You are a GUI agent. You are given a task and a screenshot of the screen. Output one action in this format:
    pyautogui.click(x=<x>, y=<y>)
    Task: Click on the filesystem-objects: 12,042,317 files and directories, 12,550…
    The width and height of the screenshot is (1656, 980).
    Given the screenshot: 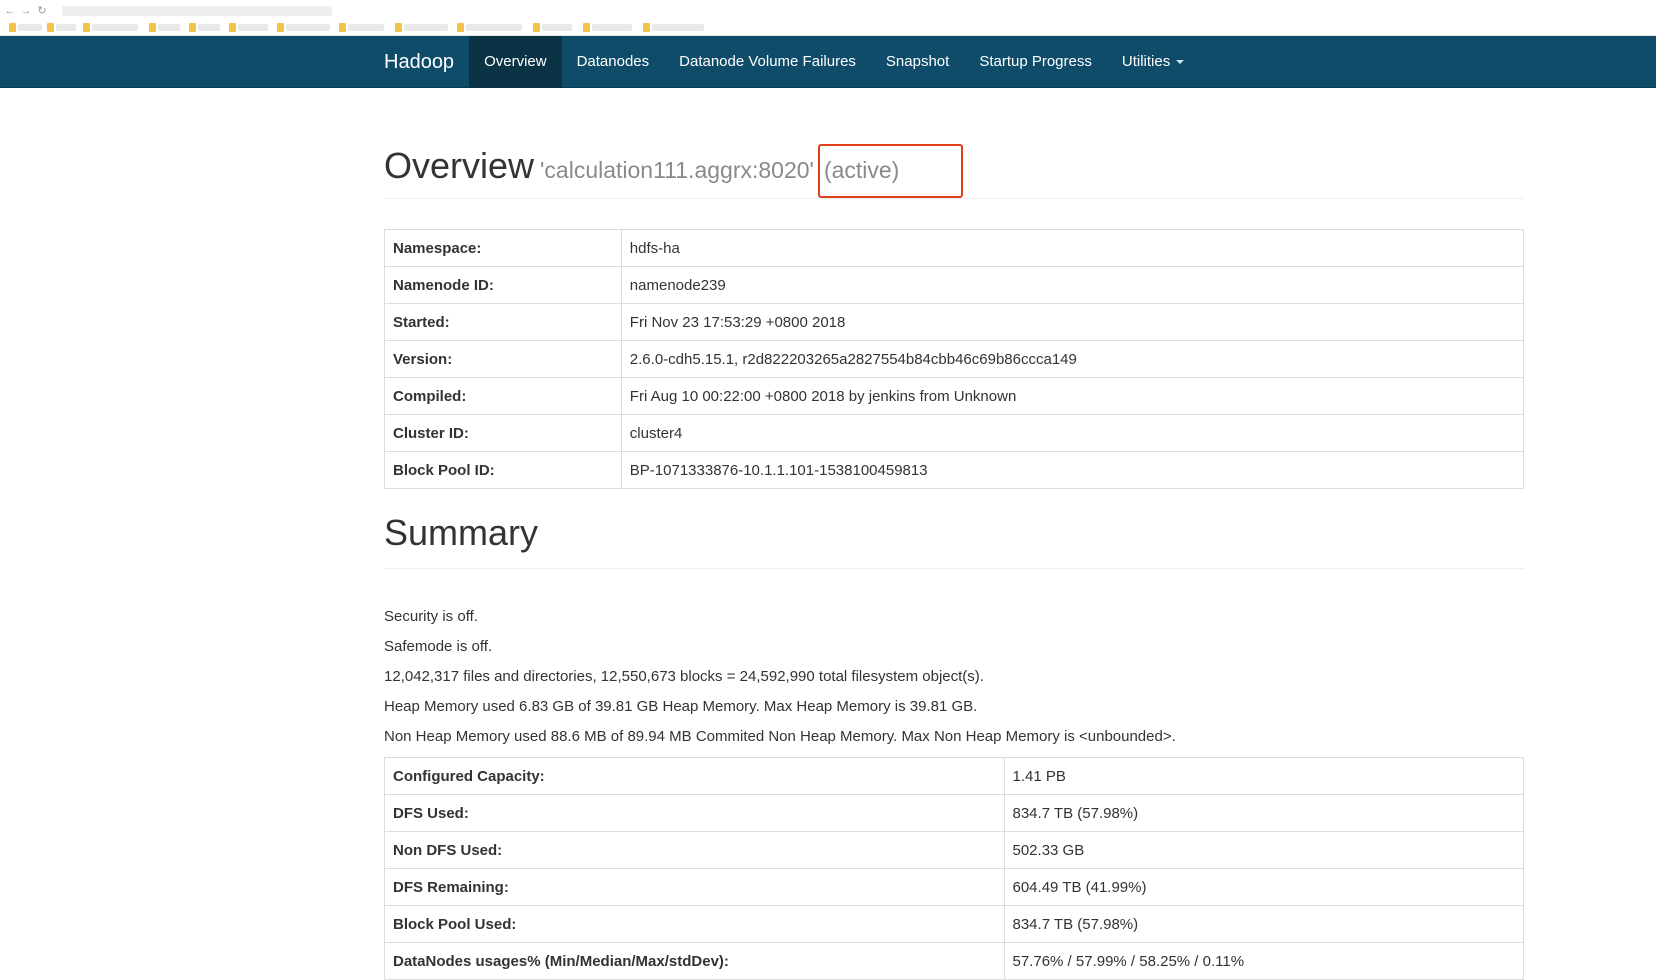 What is the action you would take?
    pyautogui.click(x=684, y=676)
    